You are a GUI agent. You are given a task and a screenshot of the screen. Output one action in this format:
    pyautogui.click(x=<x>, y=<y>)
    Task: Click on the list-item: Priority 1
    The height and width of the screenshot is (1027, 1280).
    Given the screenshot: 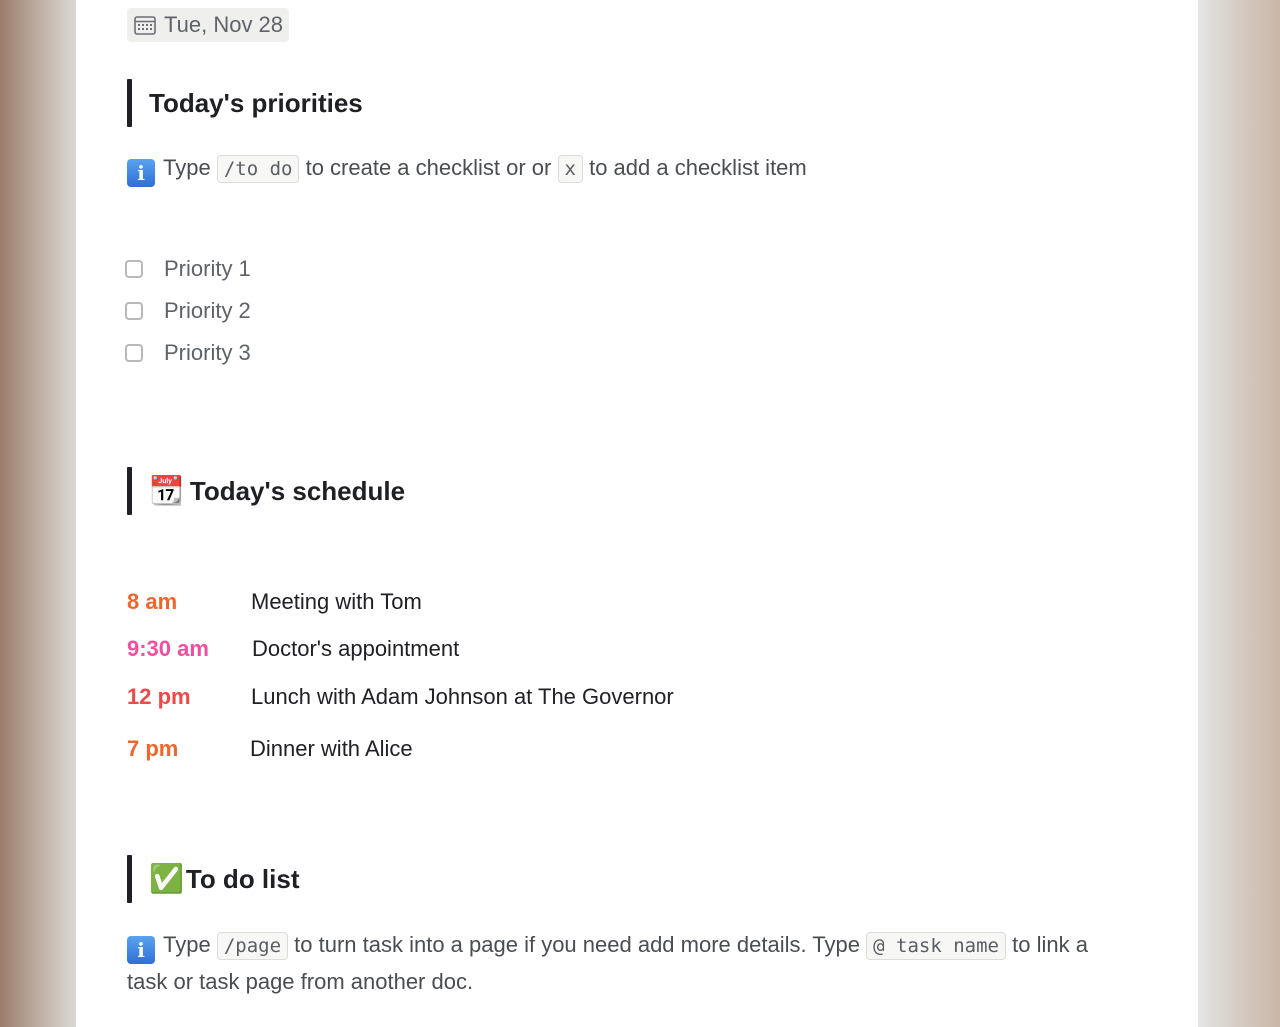 What is the action you would take?
    pyautogui.click(x=188, y=269)
    